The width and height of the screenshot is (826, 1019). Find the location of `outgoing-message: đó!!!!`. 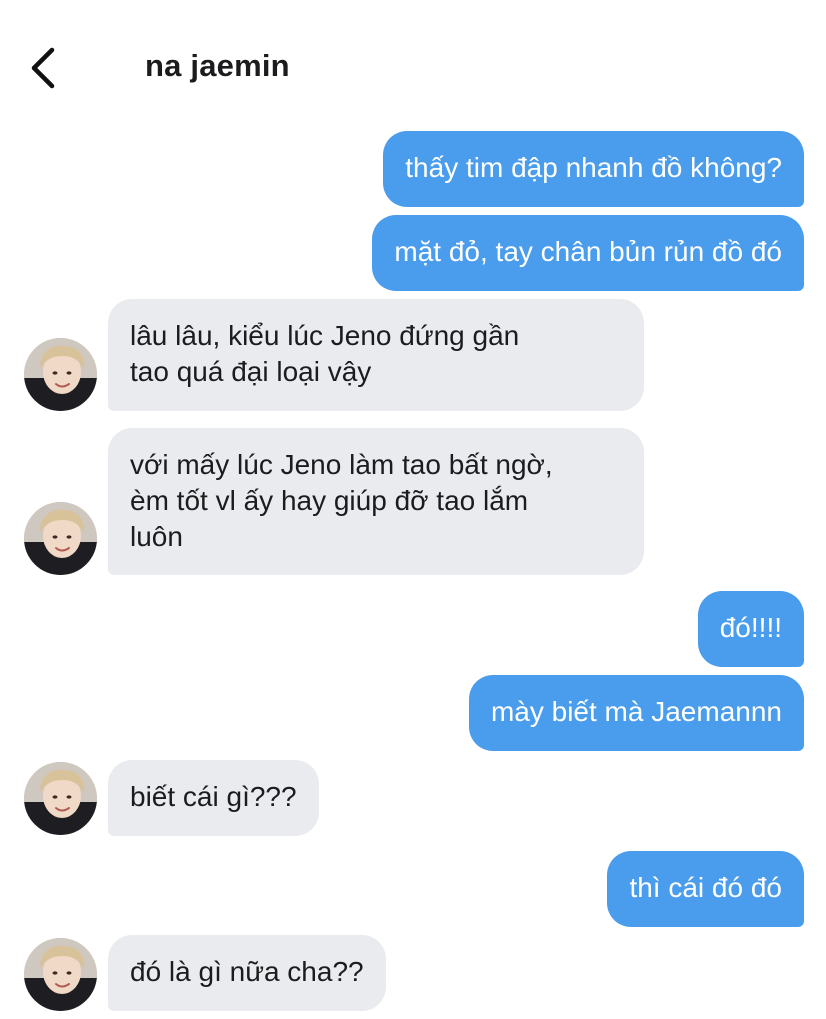

outgoing-message: đó!!!! is located at coordinates (750, 629).